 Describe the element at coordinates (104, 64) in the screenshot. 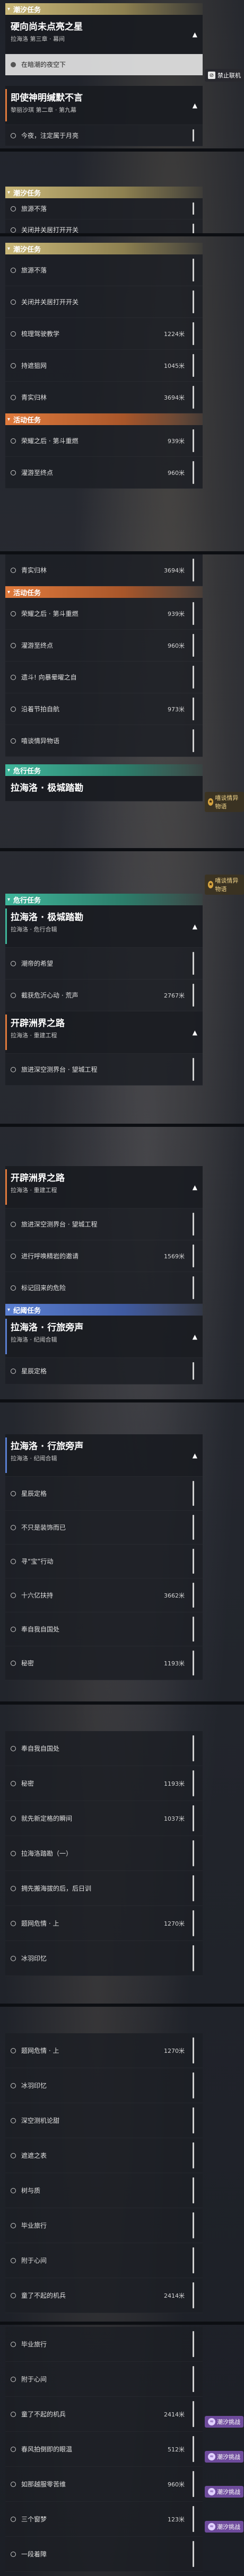

I see `quest-item: 在暗潮的夜空下` at that location.